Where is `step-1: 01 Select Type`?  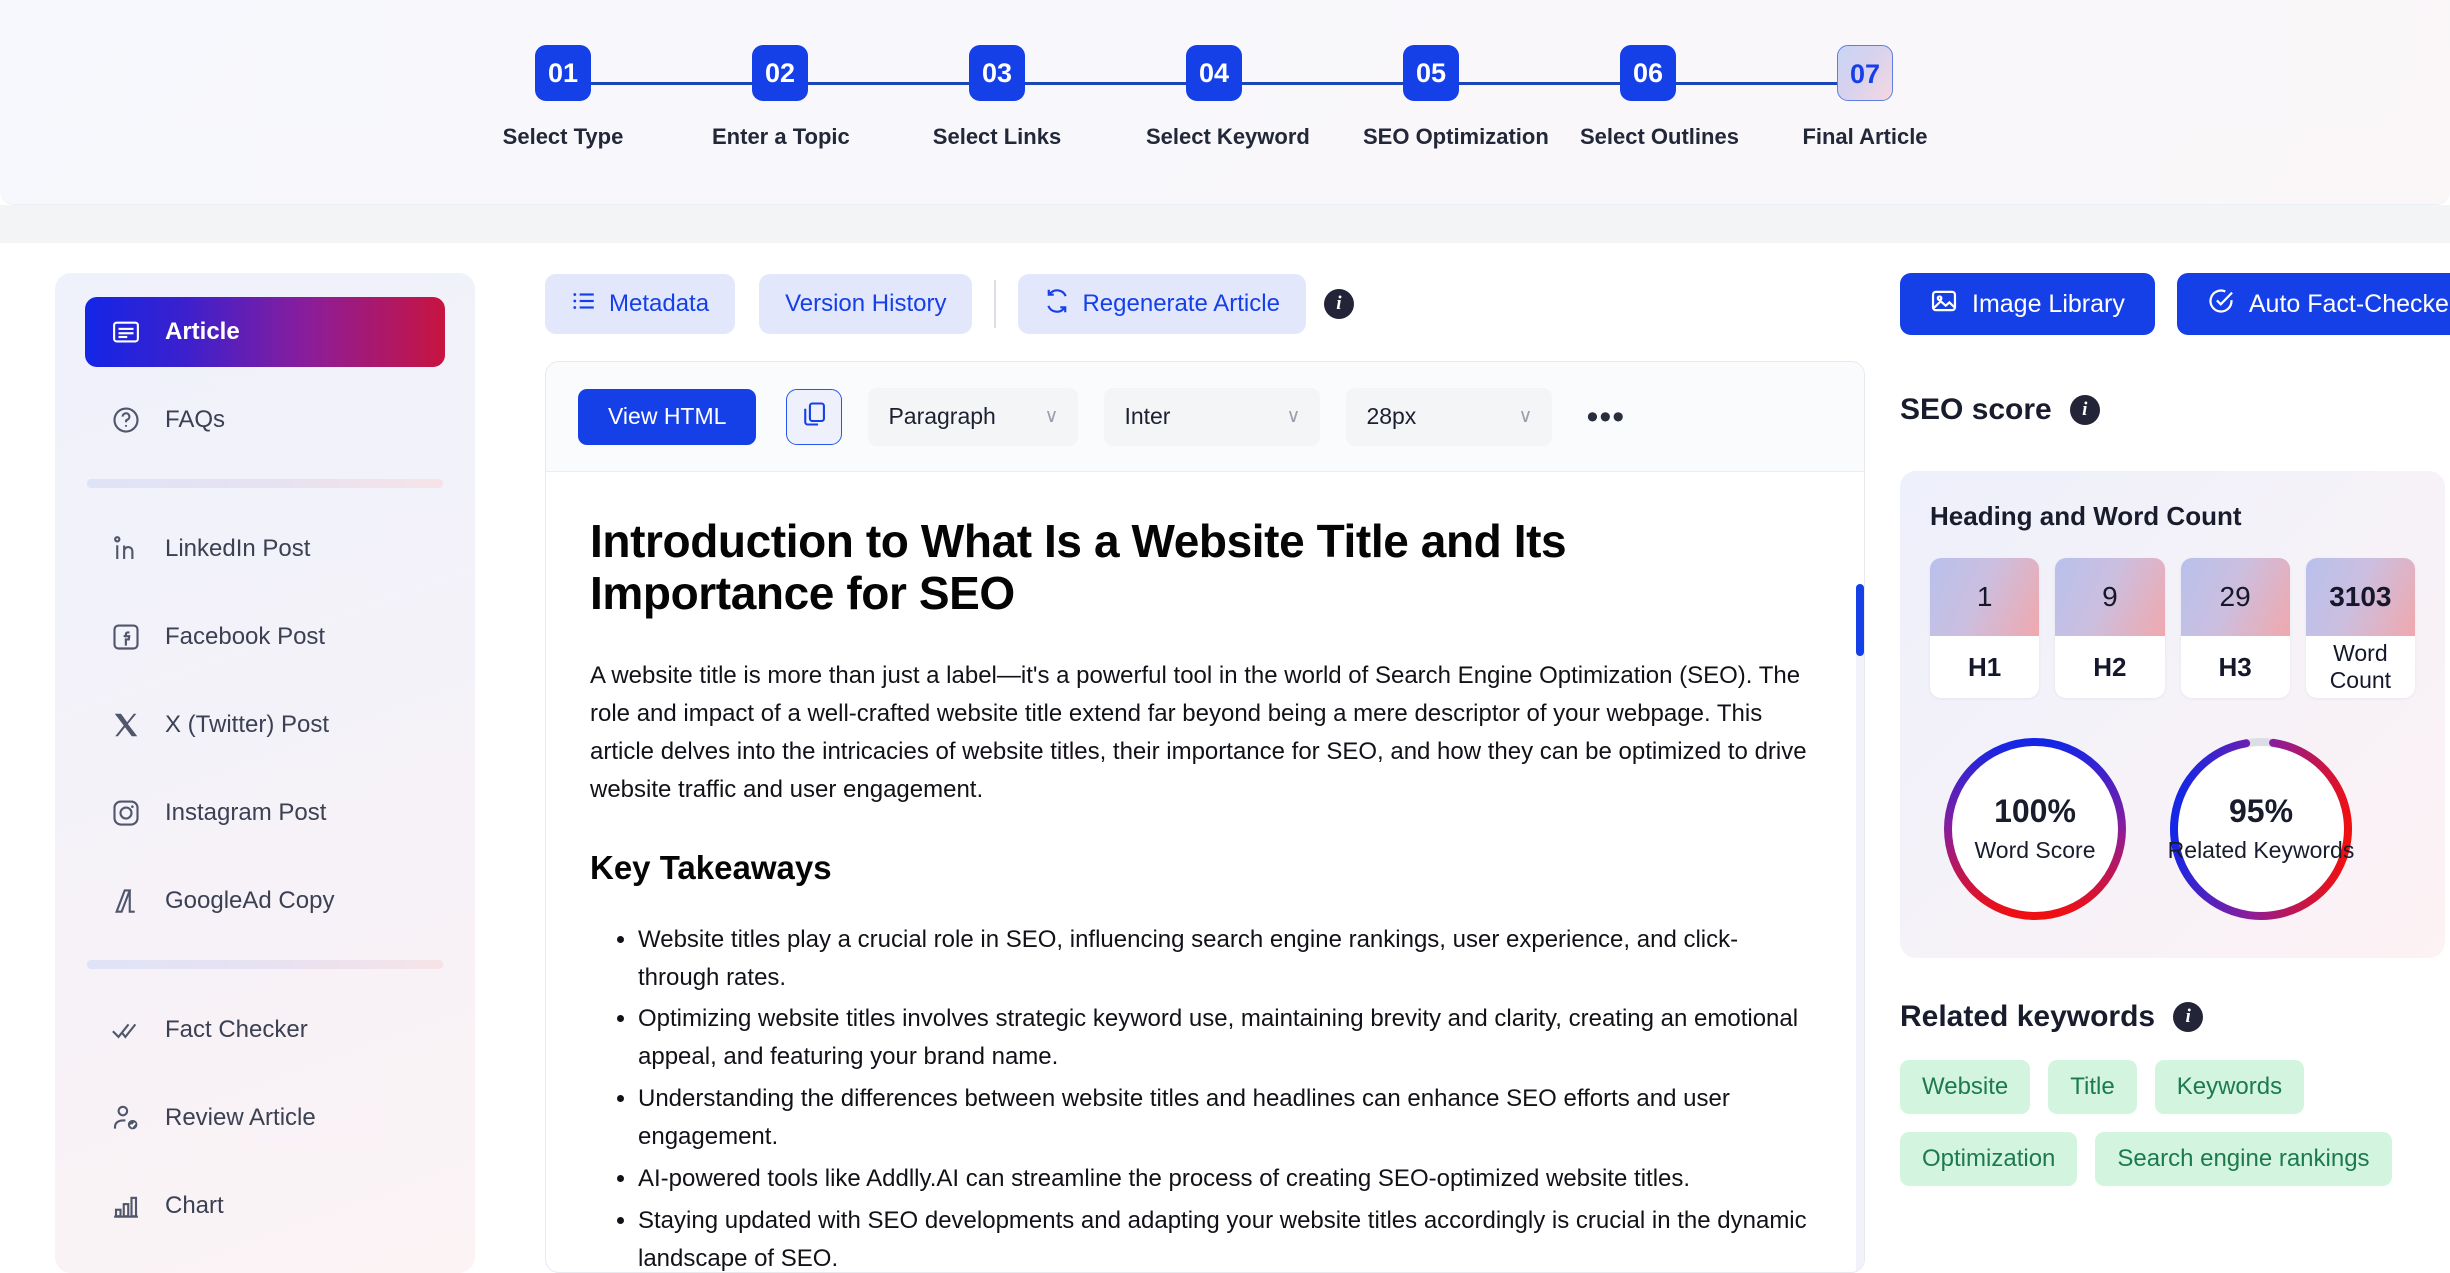 step-1: 01 Select Type is located at coordinates (563, 97).